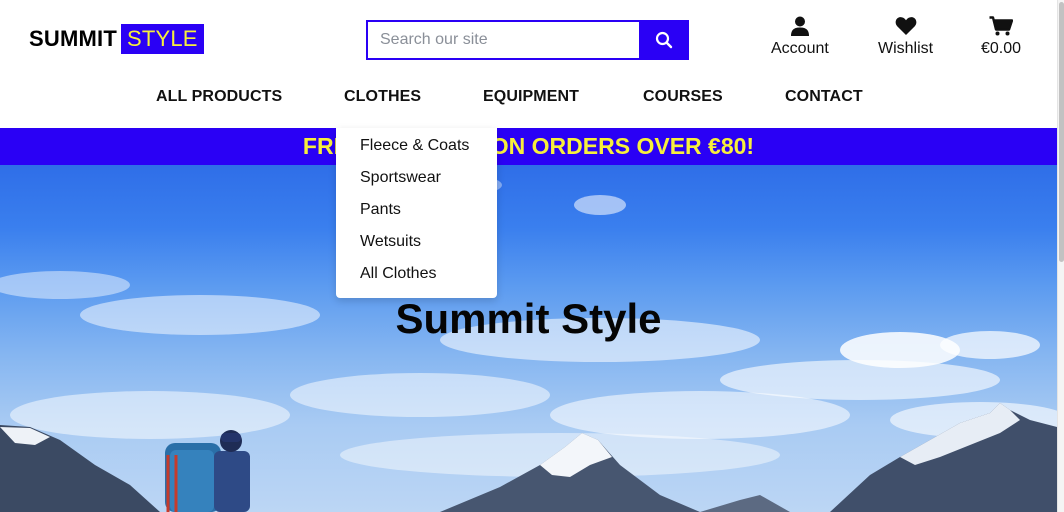 This screenshot has height=512, width=1064. What do you see at coordinates (416, 182) in the screenshot?
I see `dropdown-item-sportswear: Sportswear` at bounding box center [416, 182].